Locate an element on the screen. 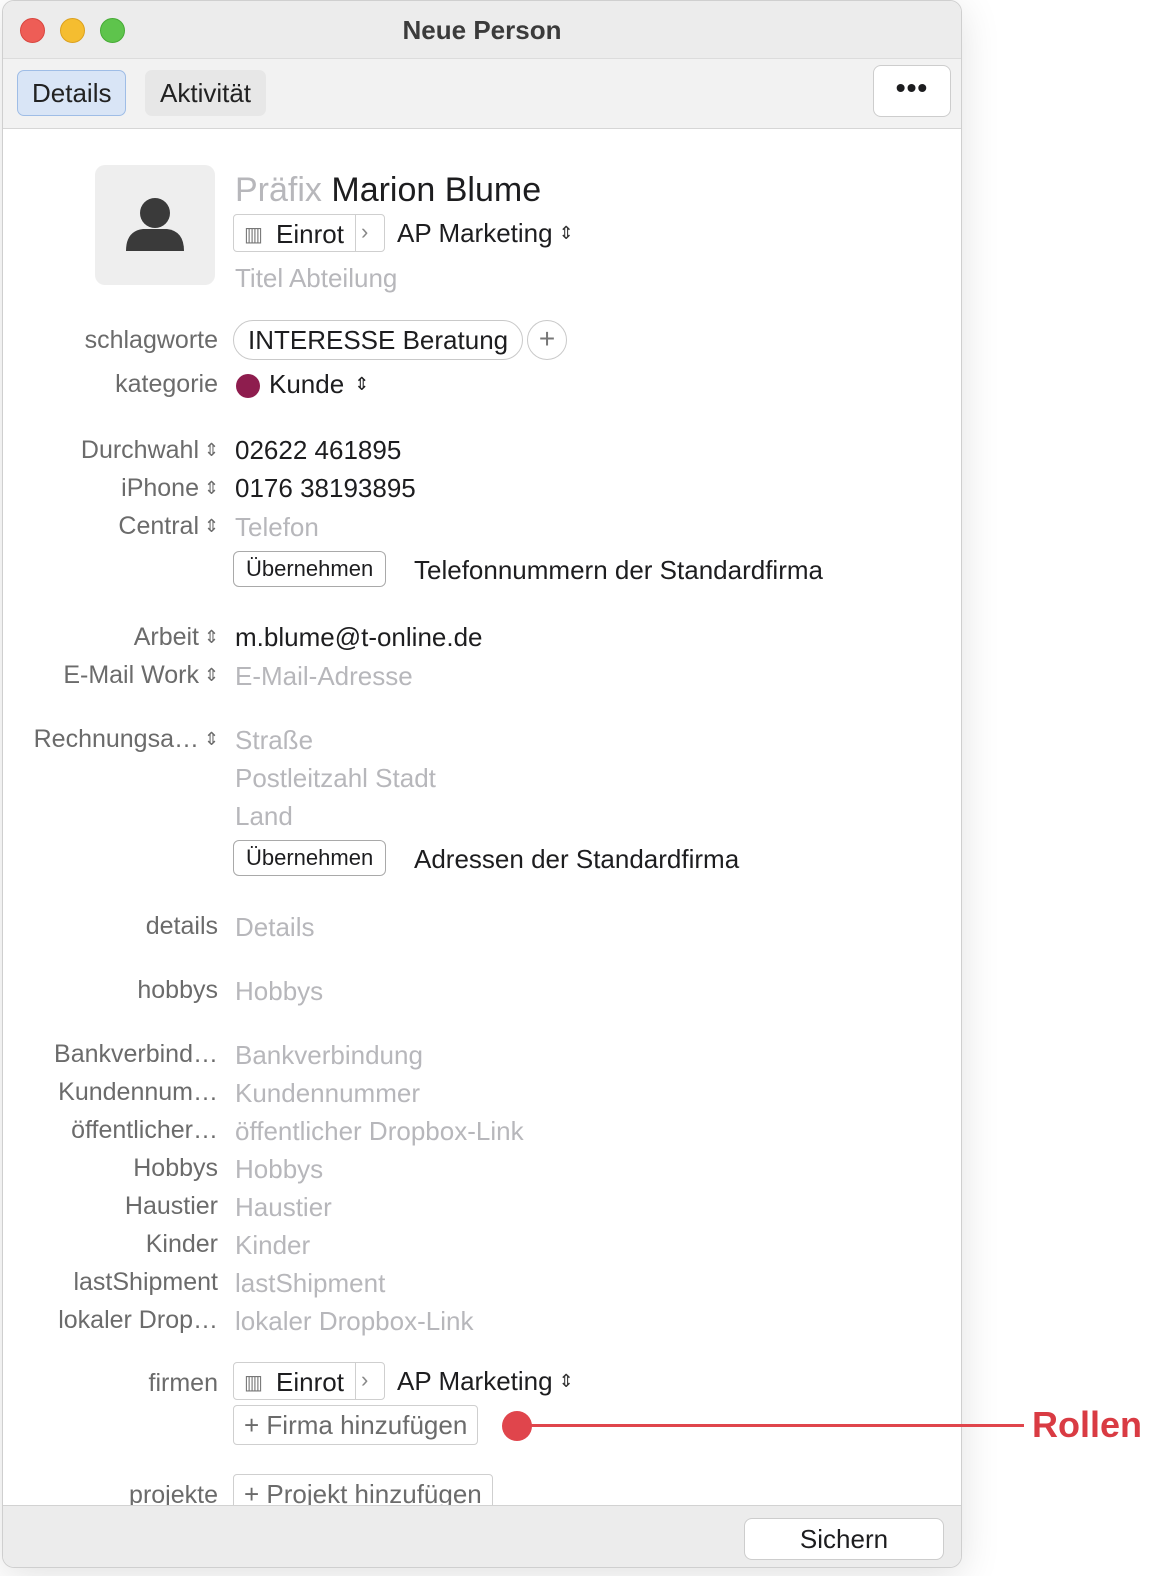 The image size is (1176, 1576). prefix-placeholder: Präfix is located at coordinates (278, 190).